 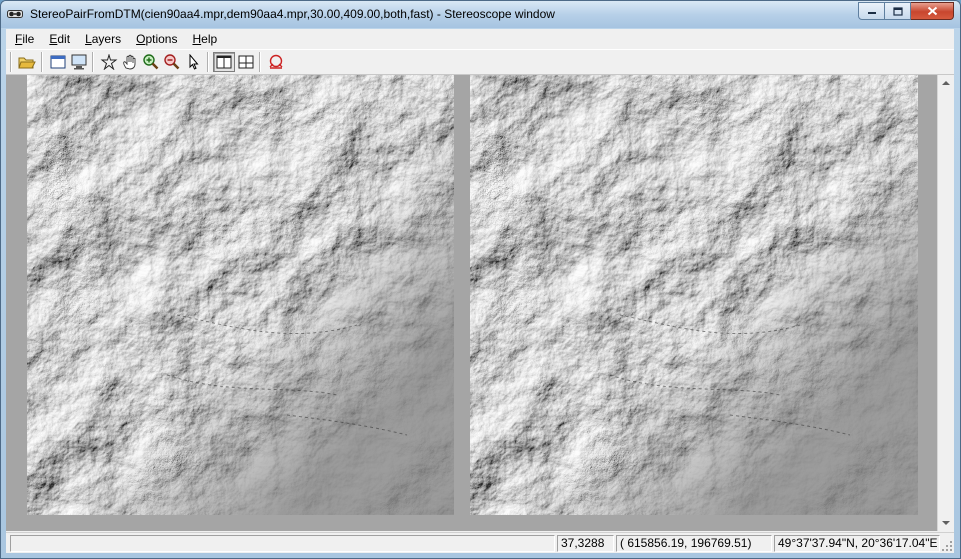 I want to click on menu-edit: Edit, so click(x=58, y=39).